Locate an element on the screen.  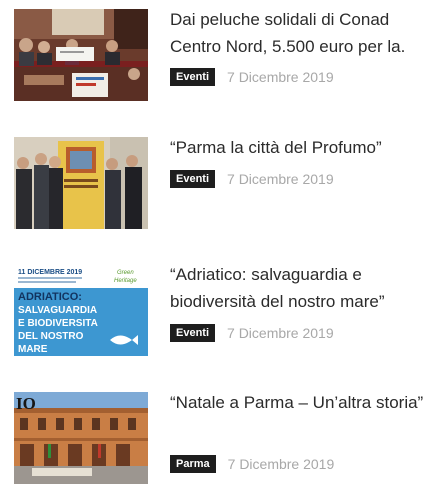
poster-brand-bottom: Heritage is located at coordinates (125, 281).